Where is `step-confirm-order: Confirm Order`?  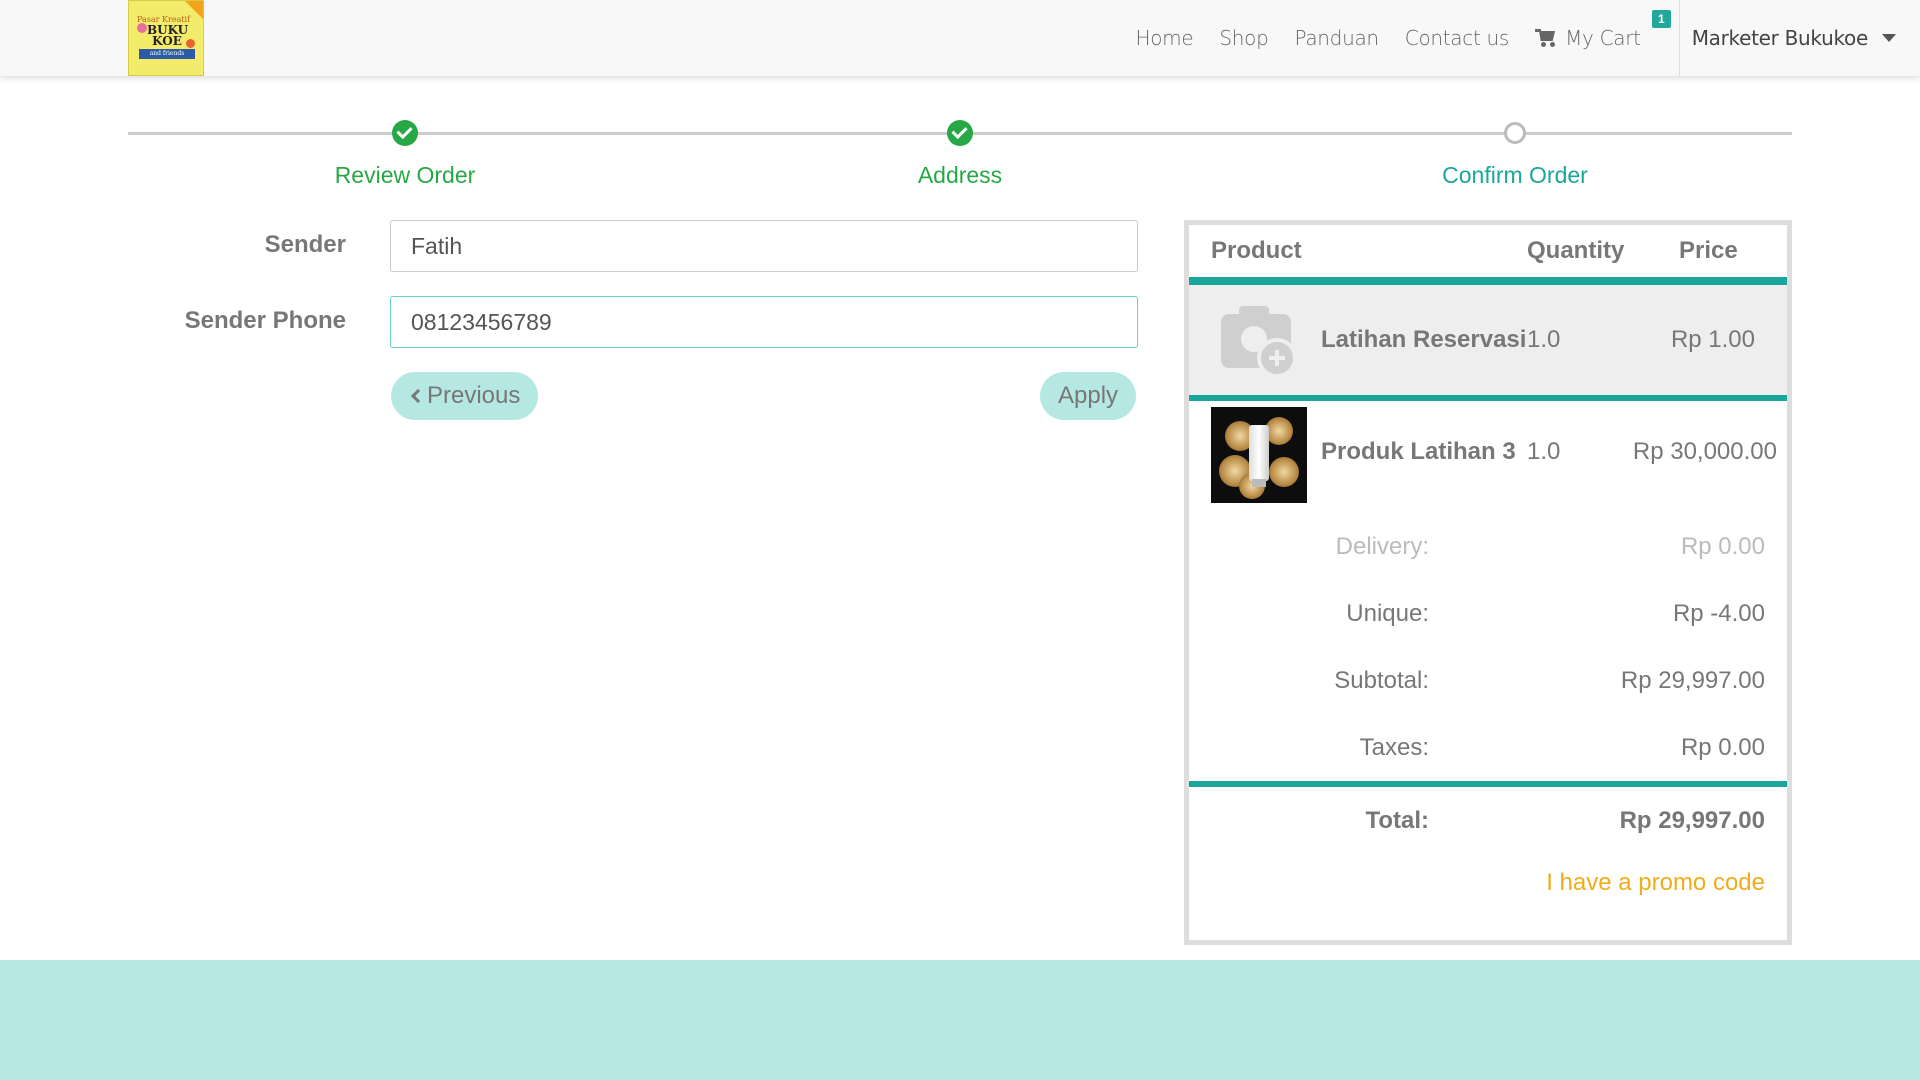 step-confirm-order: Confirm Order is located at coordinates (1515, 154).